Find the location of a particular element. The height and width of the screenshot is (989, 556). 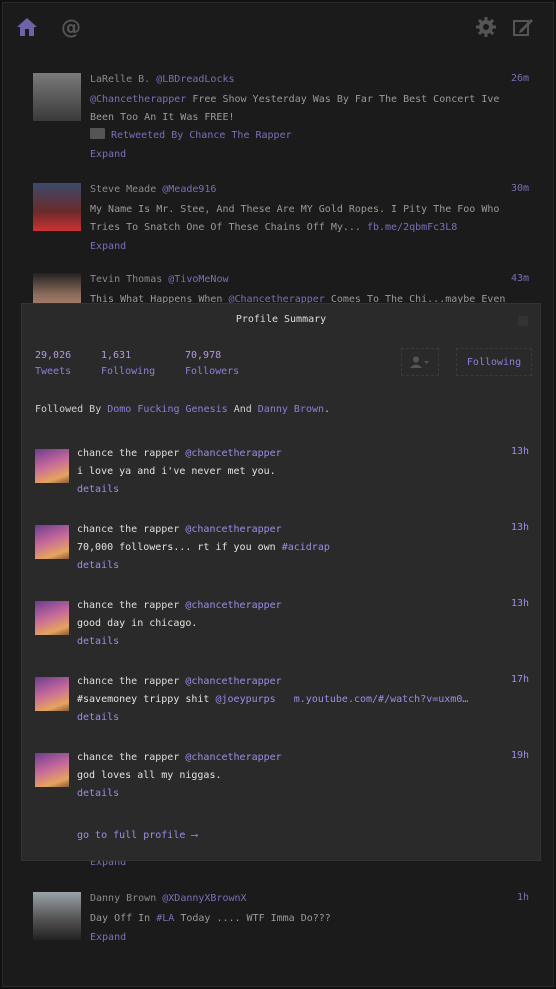

hashtag-link: #acidrap is located at coordinates (306, 547).